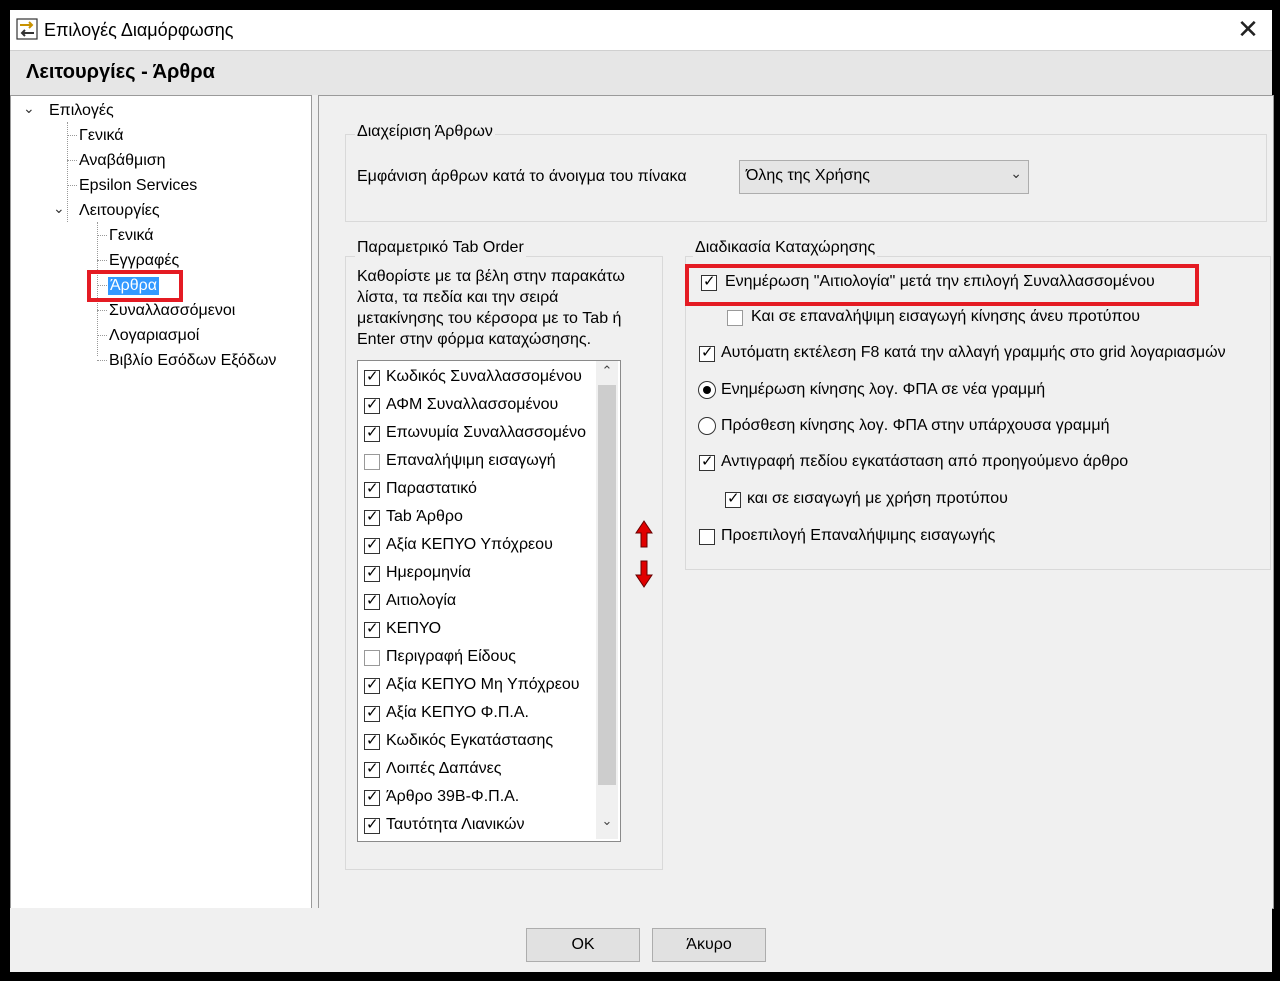 This screenshot has height=981, width=1280. I want to click on update-reason-checkbox: ✓, so click(709, 282).